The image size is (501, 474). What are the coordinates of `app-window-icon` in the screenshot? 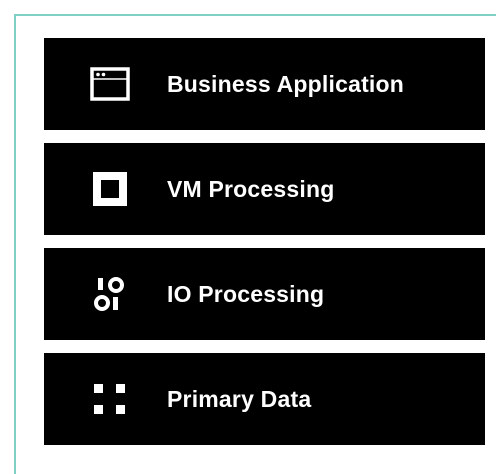 It's located at (110, 84).